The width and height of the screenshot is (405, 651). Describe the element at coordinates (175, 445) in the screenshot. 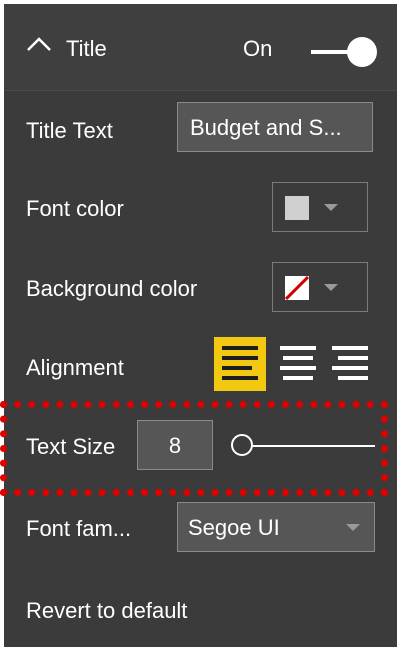

I see `text-size-input: 8` at that location.